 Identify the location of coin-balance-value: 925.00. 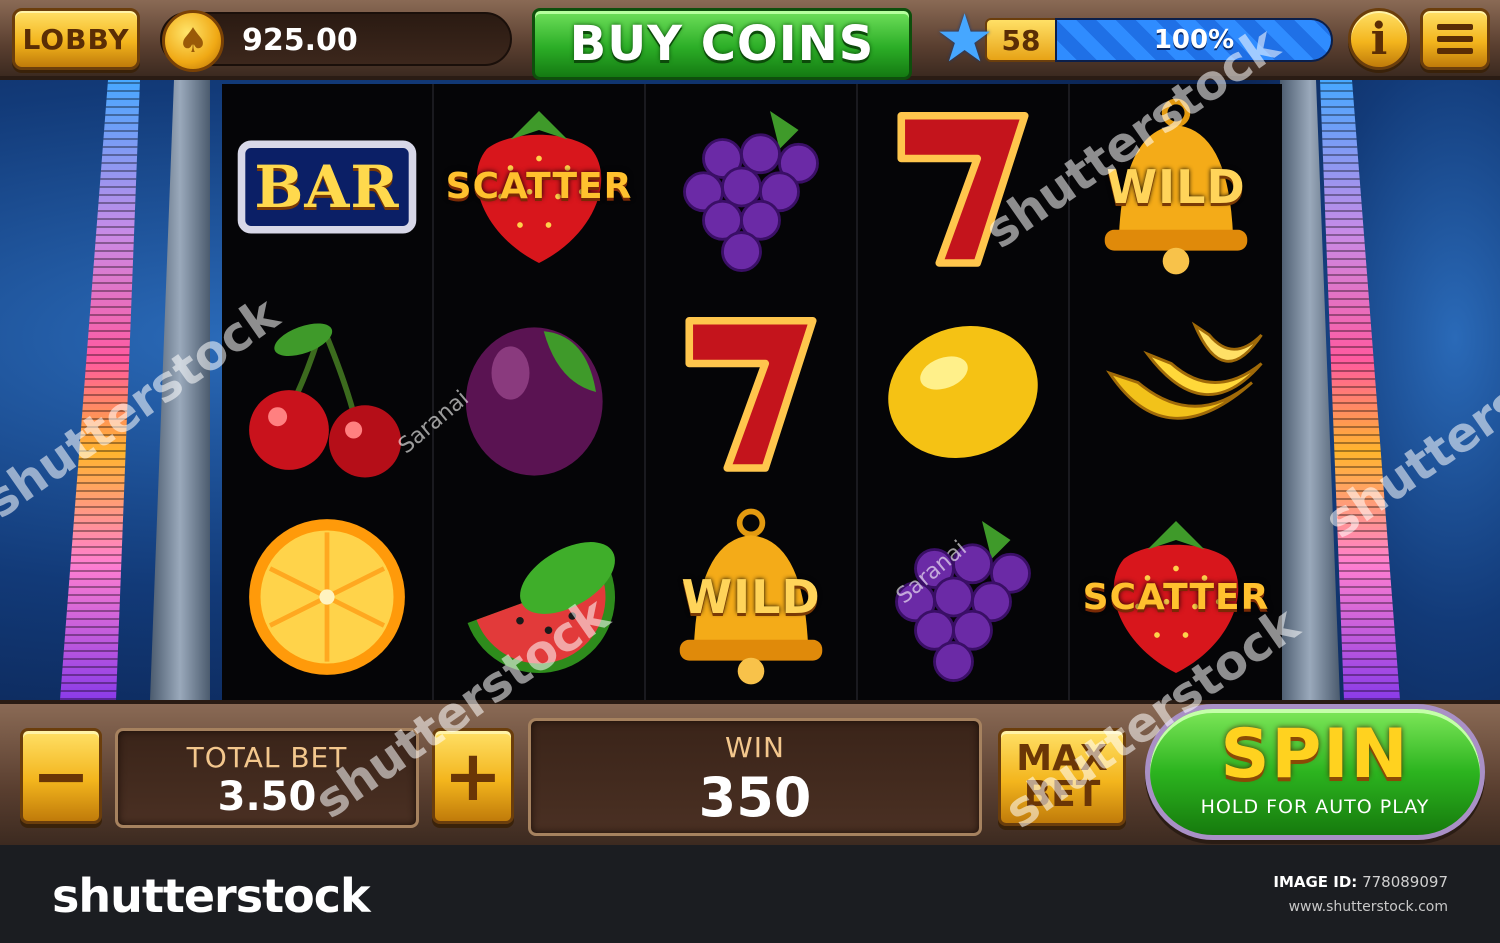
(300, 40).